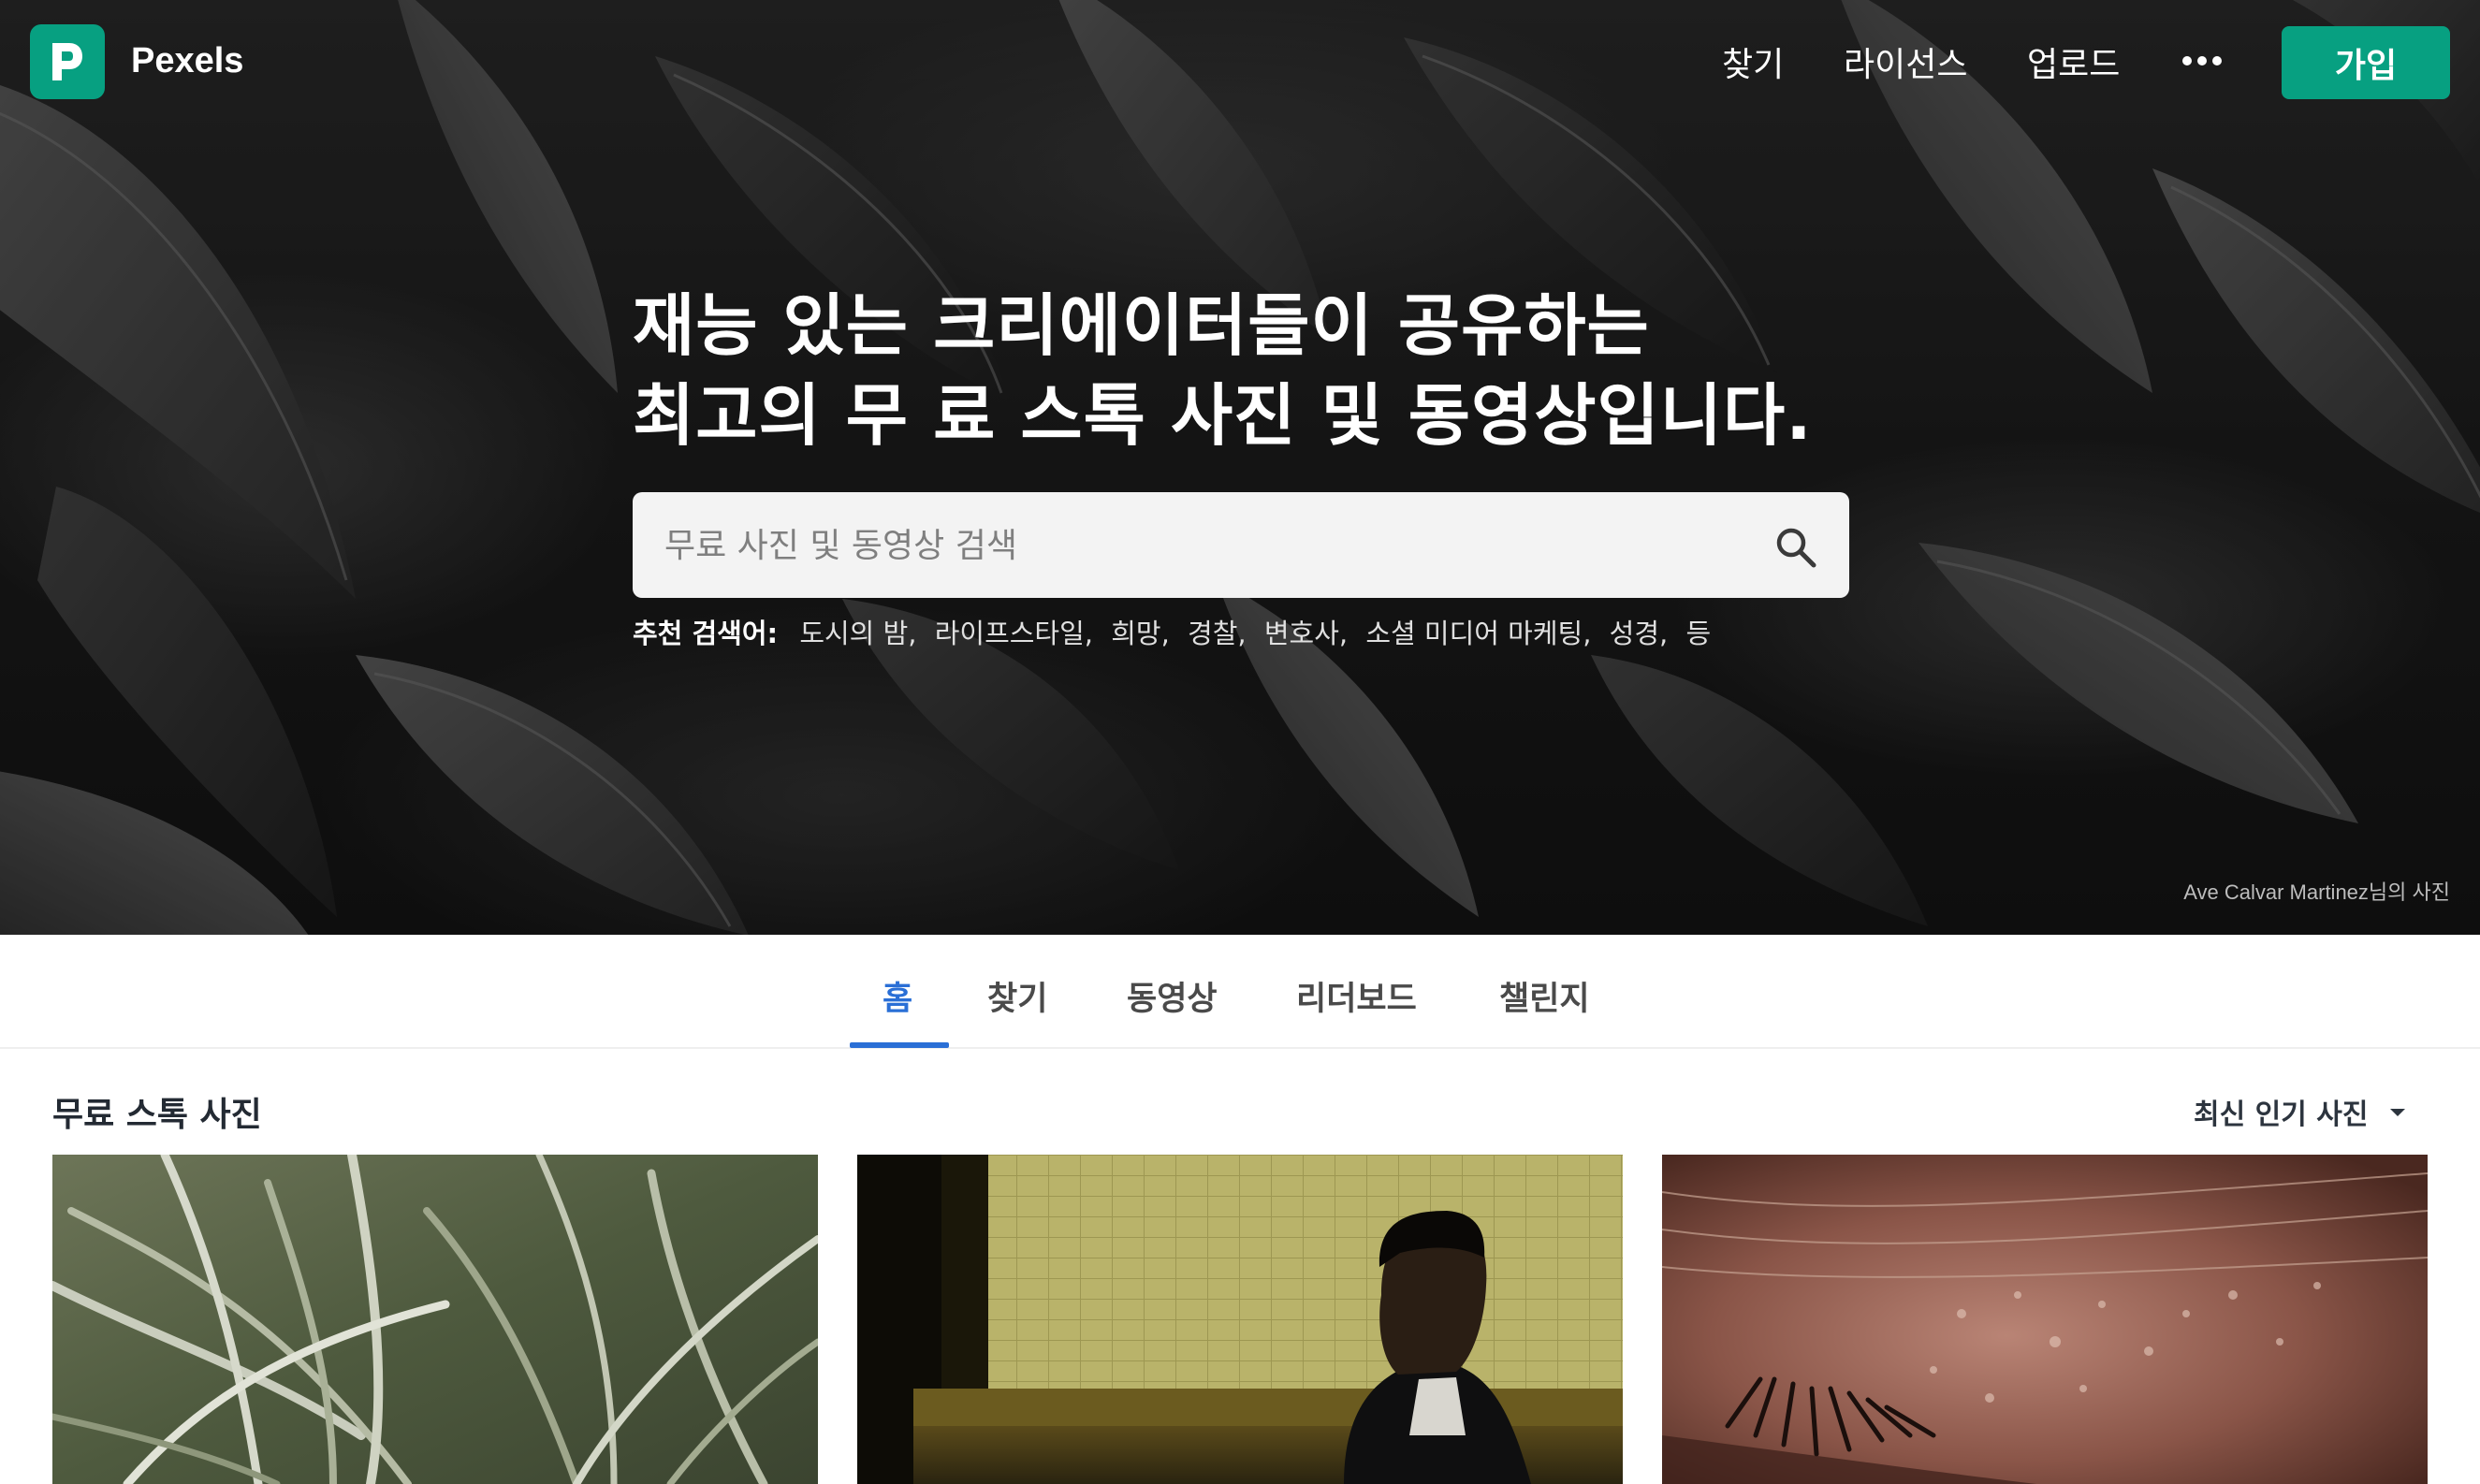 Image resolution: width=2480 pixels, height=1484 pixels. What do you see at coordinates (1356, 996) in the screenshot?
I see `tab-leaderboard: 리더보드` at bounding box center [1356, 996].